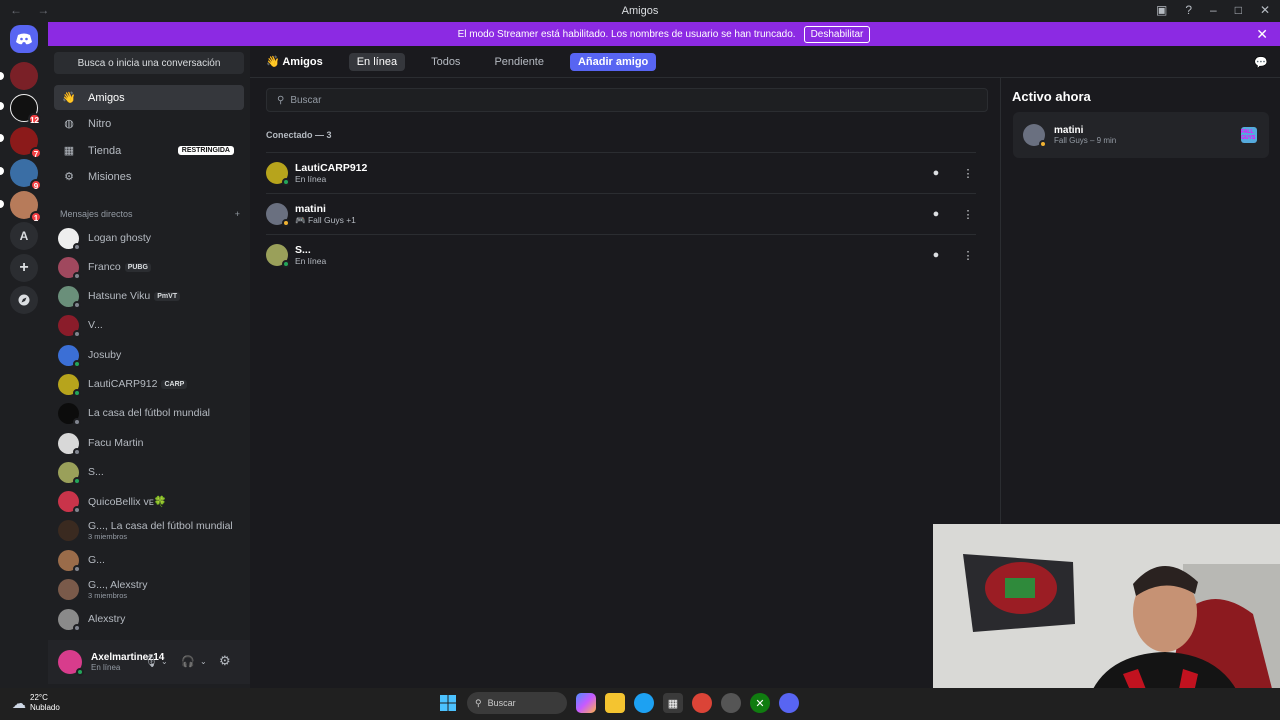 The image size is (1280, 720). I want to click on taskbar-search: ⚲ Buscar, so click(517, 703).